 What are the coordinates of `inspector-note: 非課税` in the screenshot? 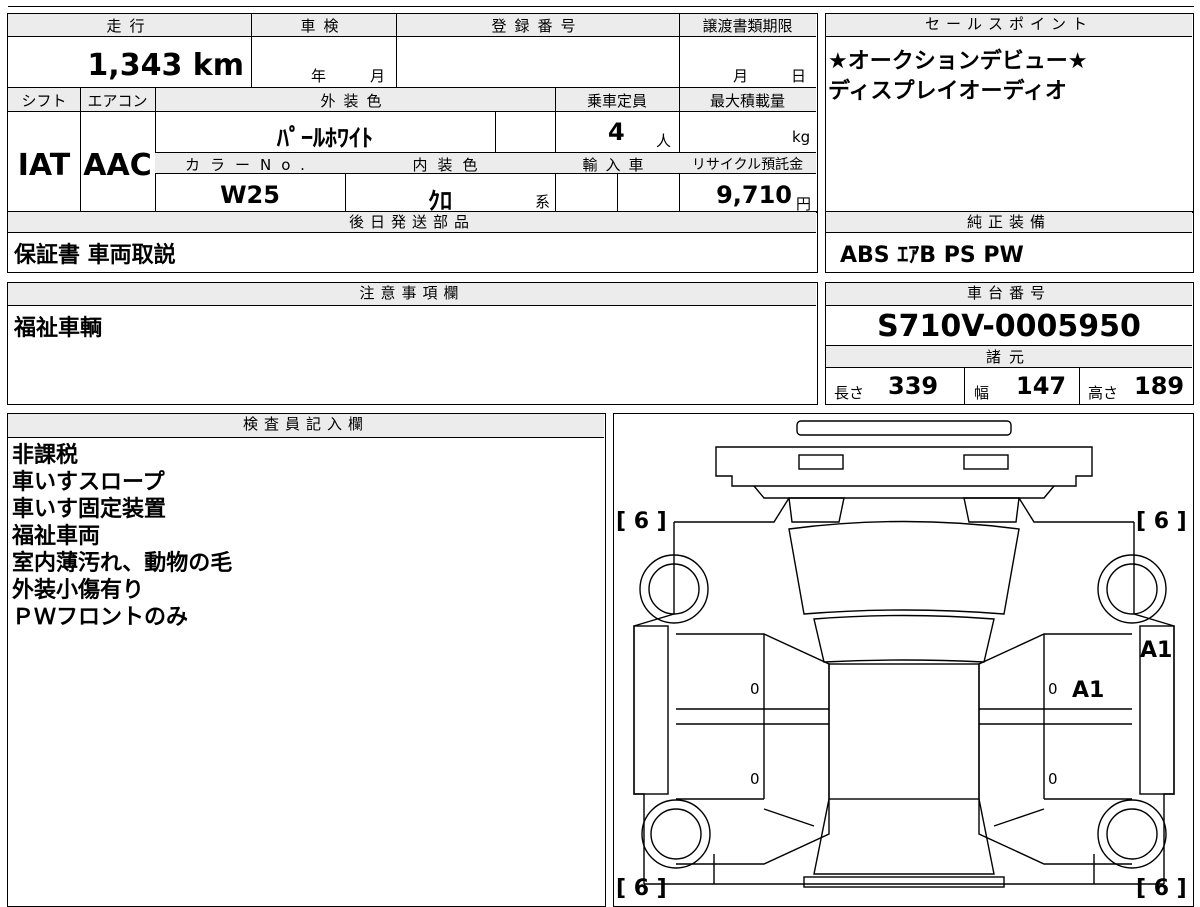 It's located at (45, 455).